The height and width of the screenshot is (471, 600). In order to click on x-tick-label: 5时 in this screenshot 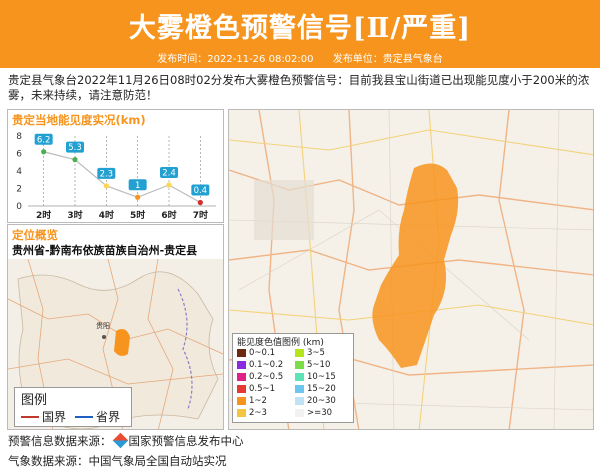, I will do `click(137, 215)`.